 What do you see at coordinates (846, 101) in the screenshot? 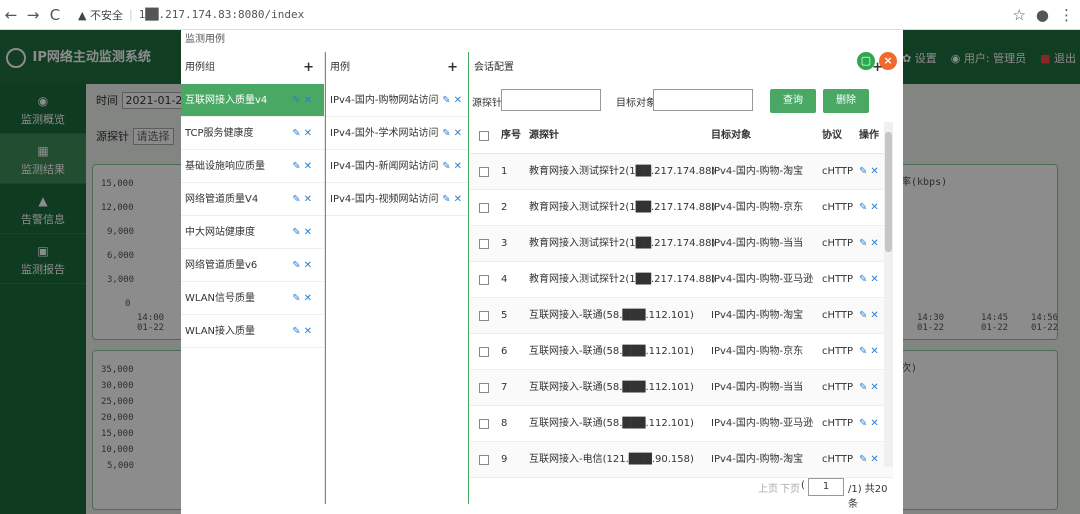
I see `delete-button: 删除` at bounding box center [846, 101].